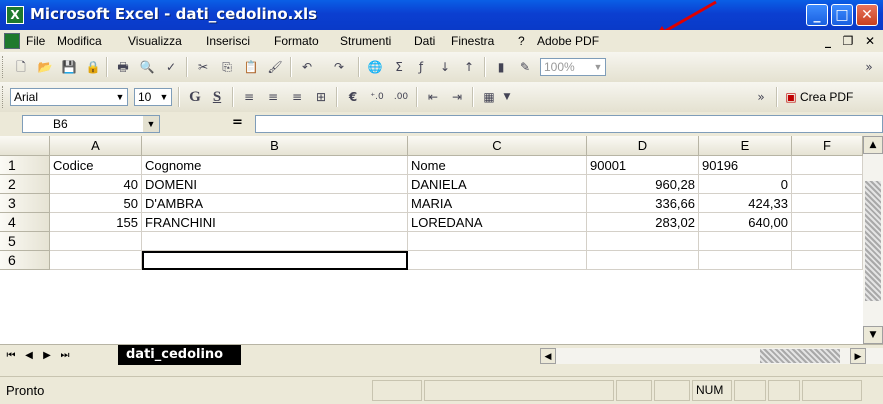  What do you see at coordinates (275, 146) in the screenshot?
I see `column-header-b: B` at bounding box center [275, 146].